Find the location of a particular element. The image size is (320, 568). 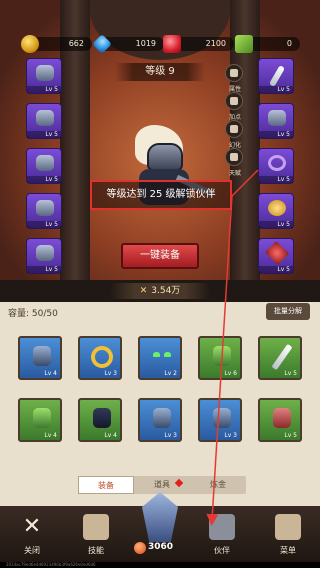

equip-slot-right-3: Lv 5 is located at coordinates (276, 166).